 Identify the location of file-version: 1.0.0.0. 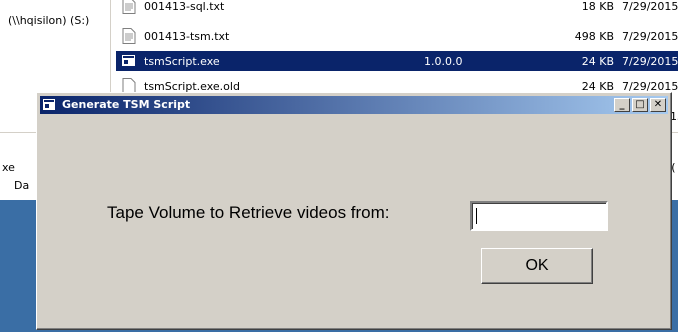
(443, 61).